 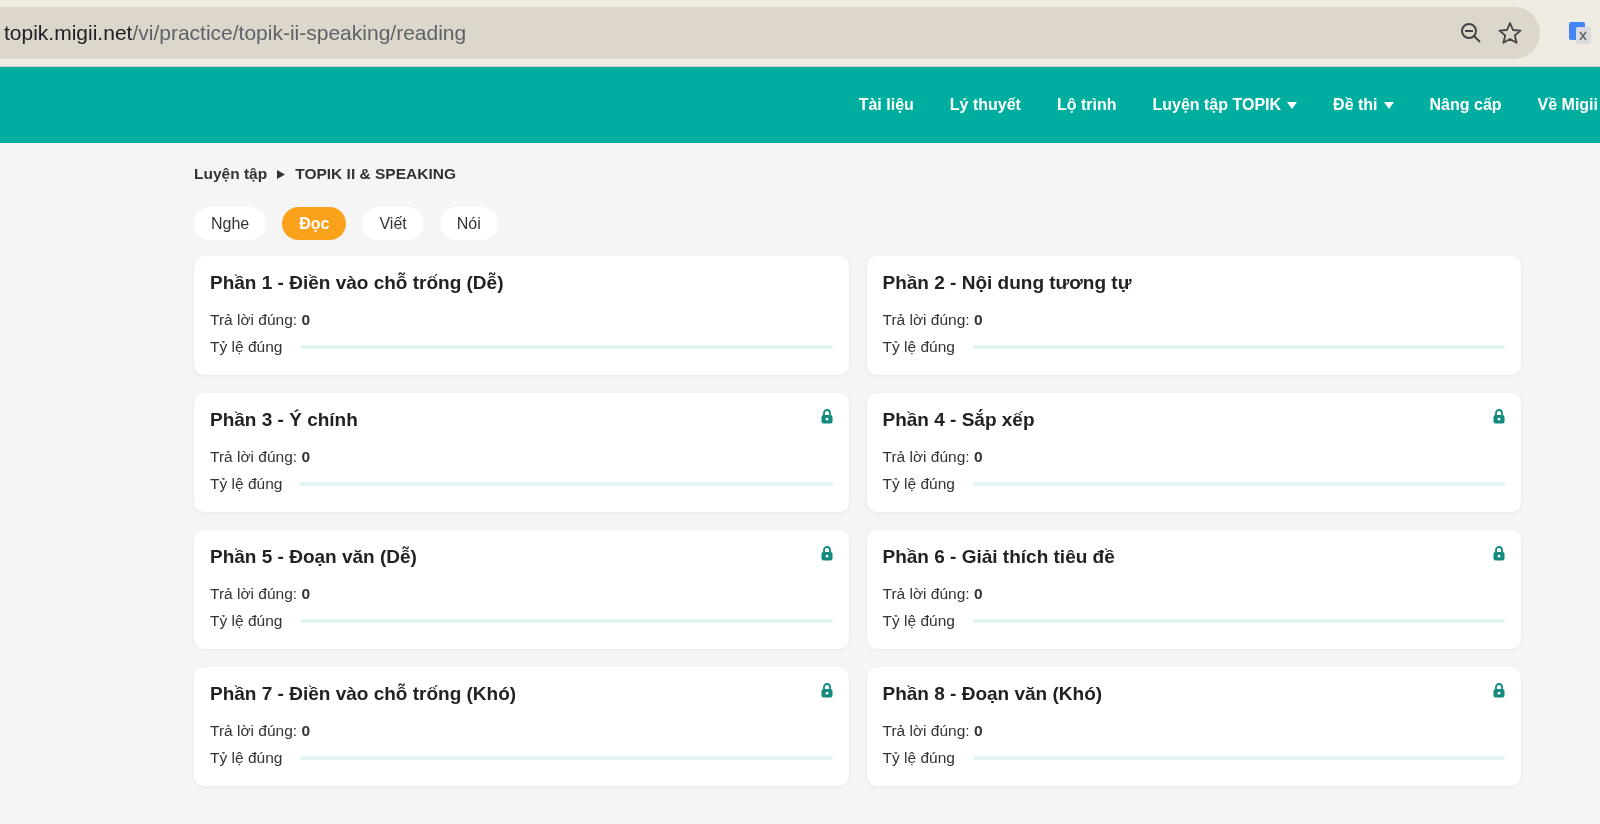 What do you see at coordinates (521, 726) in the screenshot?
I see `practice-card: Phần 7 - Điền vào chỗ trống (Khó) Trả lời đúng: 0 Tỷ lệ đúng` at bounding box center [521, 726].